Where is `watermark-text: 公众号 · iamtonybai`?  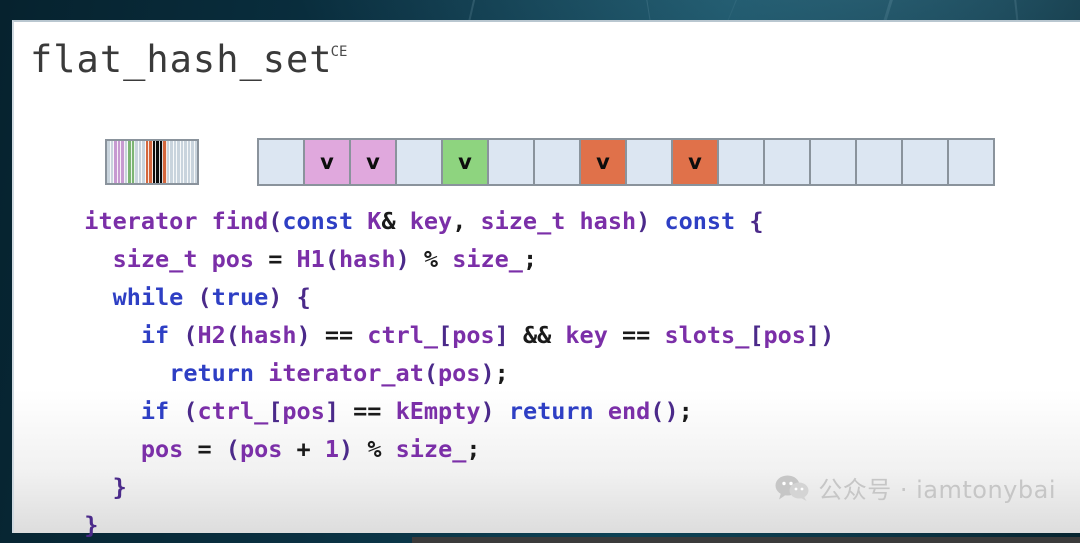
watermark-text: 公众号 · iamtonybai is located at coordinates (937, 490).